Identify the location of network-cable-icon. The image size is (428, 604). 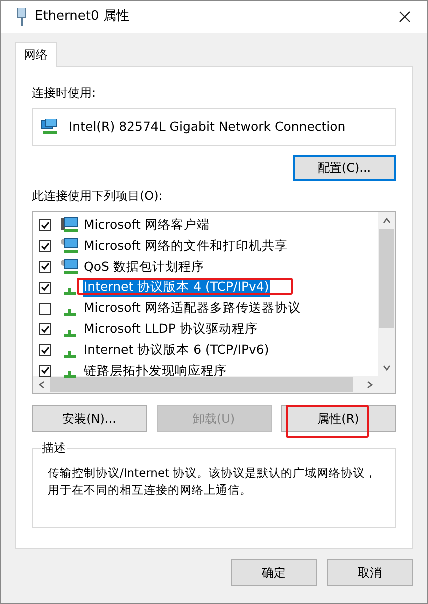
(22, 17).